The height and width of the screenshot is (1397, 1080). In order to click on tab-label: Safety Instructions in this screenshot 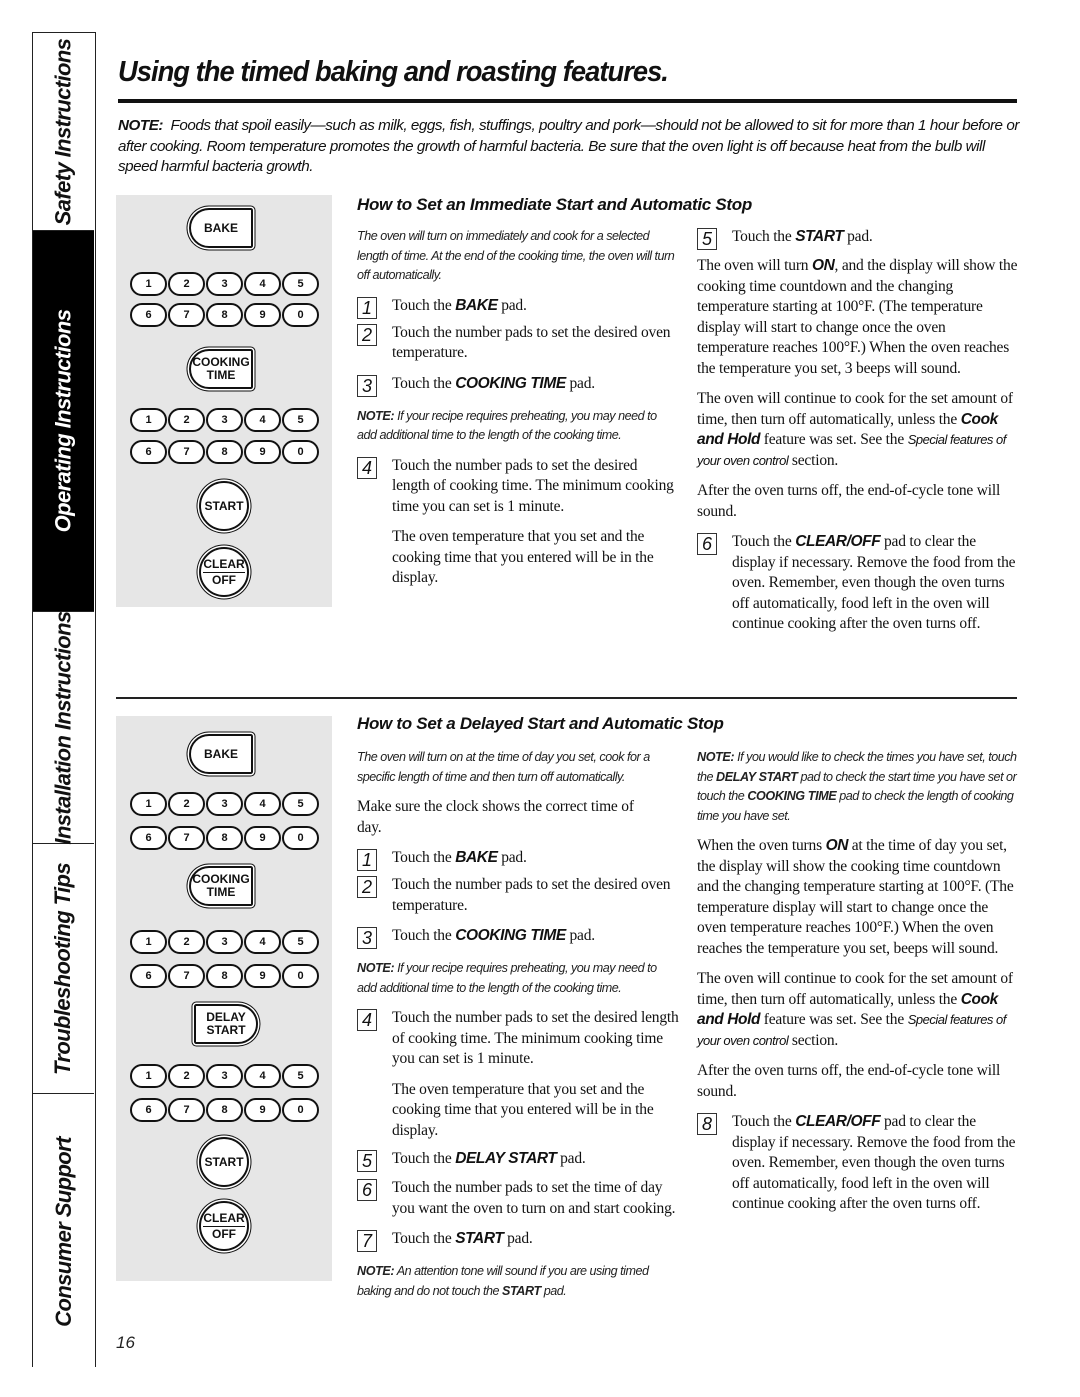, I will do `click(63, 131)`.